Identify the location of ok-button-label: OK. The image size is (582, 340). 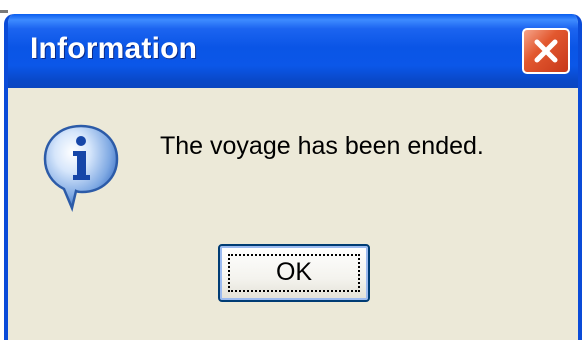
(294, 272).